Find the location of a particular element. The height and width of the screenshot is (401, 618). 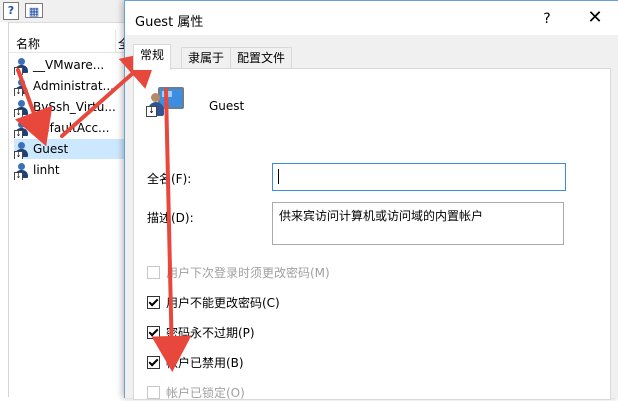

user-account-icon: ↓ is located at coordinates (165, 103).